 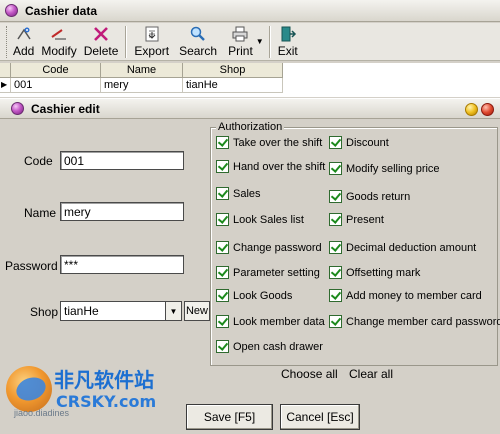 I want to click on checkbox-parameter-setting: Parameter setting, so click(x=268, y=272).